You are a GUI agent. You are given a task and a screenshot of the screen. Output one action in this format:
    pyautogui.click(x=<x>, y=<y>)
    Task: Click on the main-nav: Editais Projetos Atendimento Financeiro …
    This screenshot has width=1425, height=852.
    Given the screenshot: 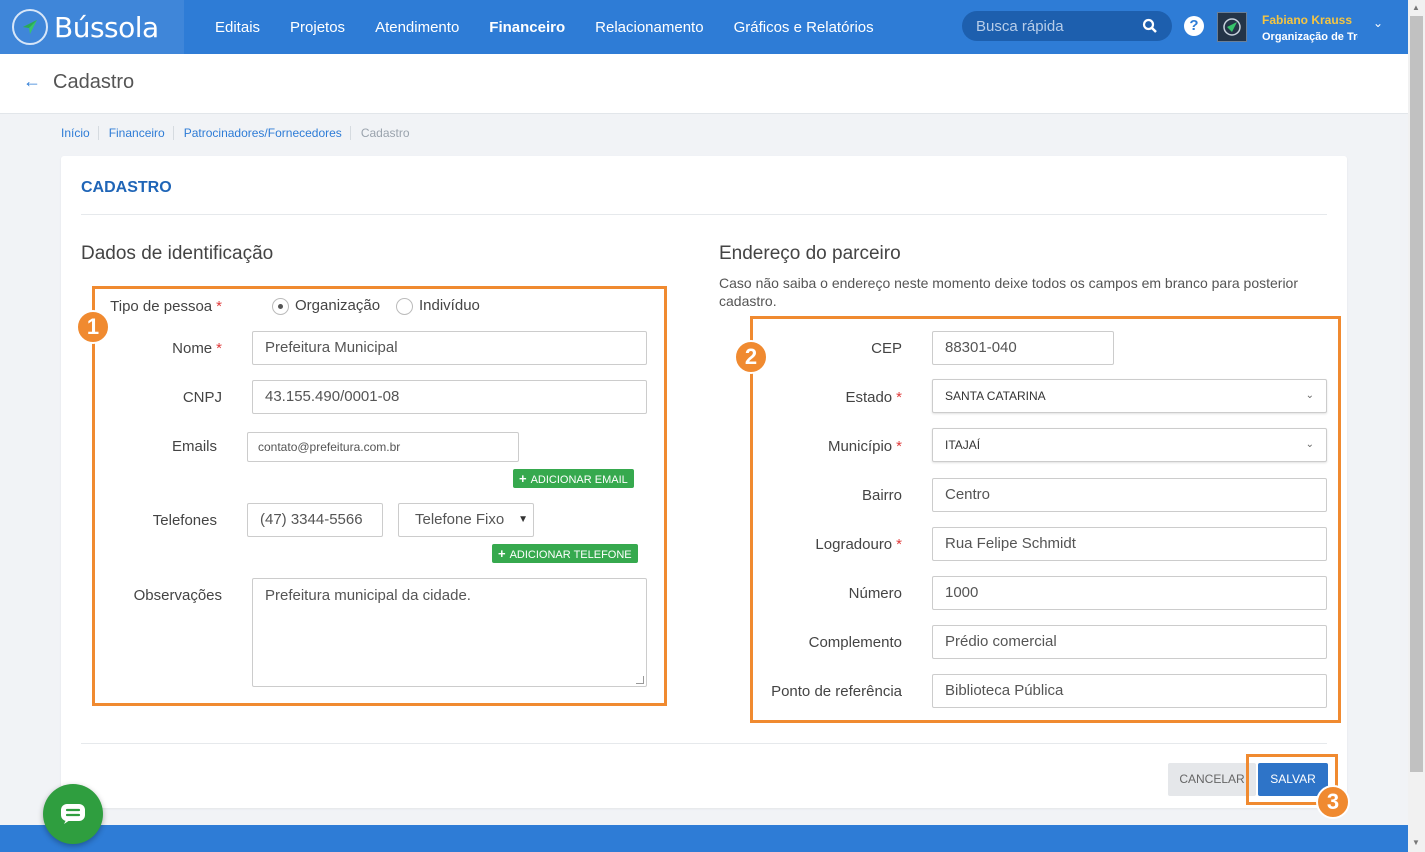 What is the action you would take?
    pyautogui.click(x=544, y=27)
    